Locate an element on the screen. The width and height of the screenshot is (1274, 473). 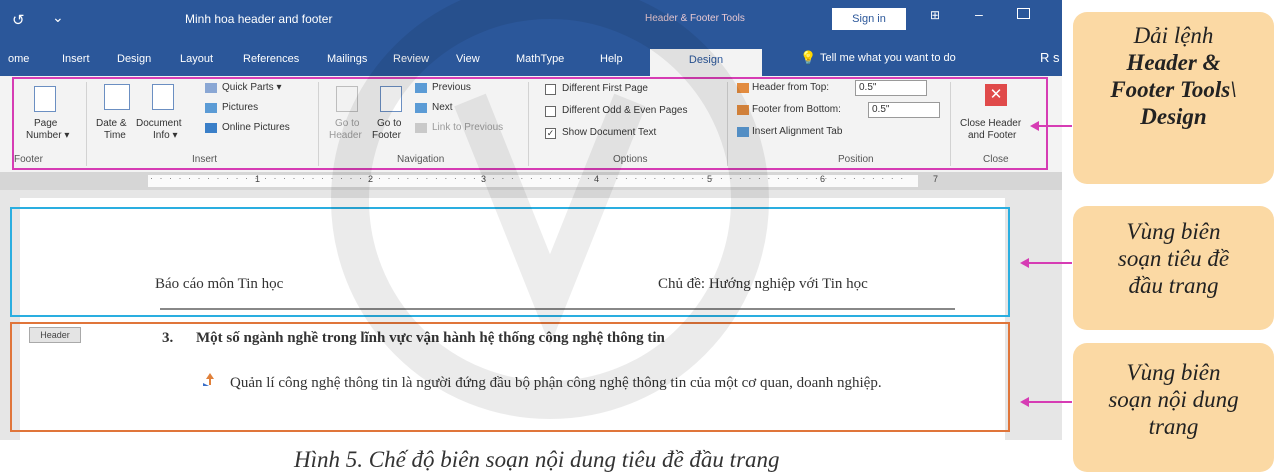
callout-content-line: Vùng biên is located at coordinates (1173, 372).